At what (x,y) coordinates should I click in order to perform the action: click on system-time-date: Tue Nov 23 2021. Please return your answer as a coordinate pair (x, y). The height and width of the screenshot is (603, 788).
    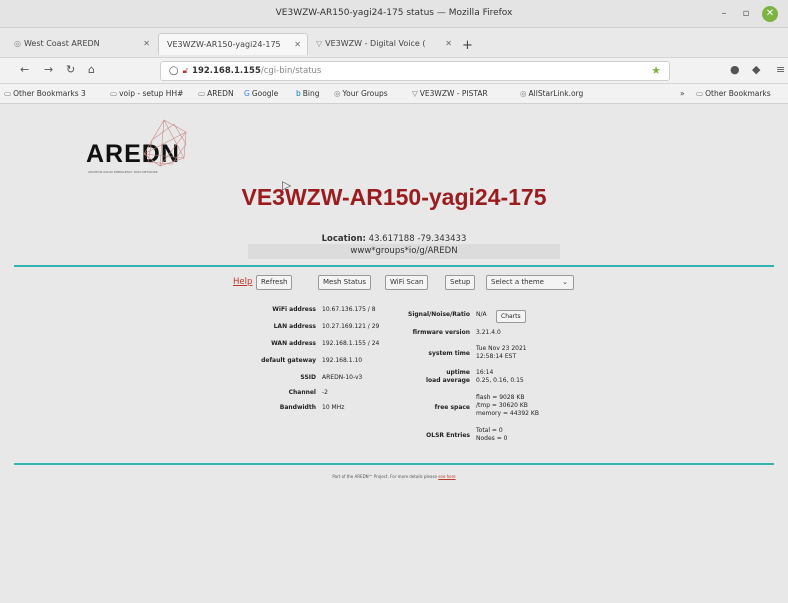
    Looking at the image, I should click on (501, 348).